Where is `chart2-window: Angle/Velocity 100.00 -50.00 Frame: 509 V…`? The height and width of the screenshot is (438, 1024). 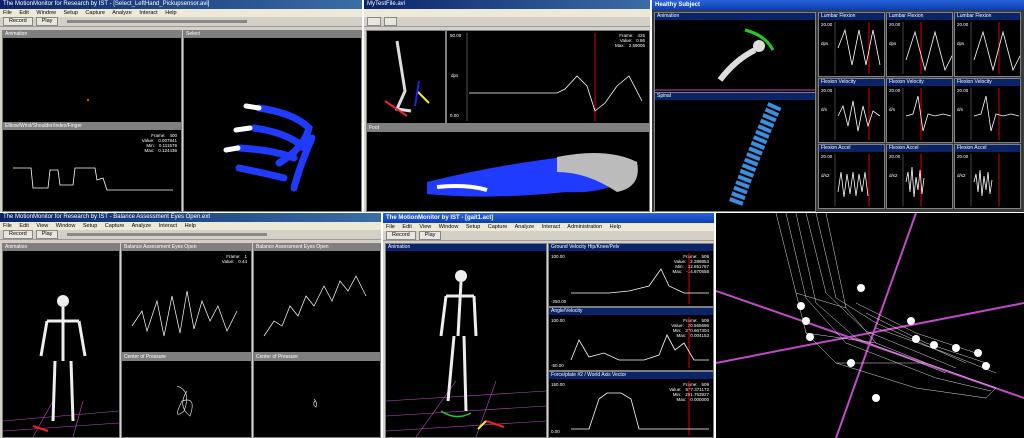
chart2-window: Angle/Velocity 100.00 -50.00 Frame: 509 V… is located at coordinates (631, 339).